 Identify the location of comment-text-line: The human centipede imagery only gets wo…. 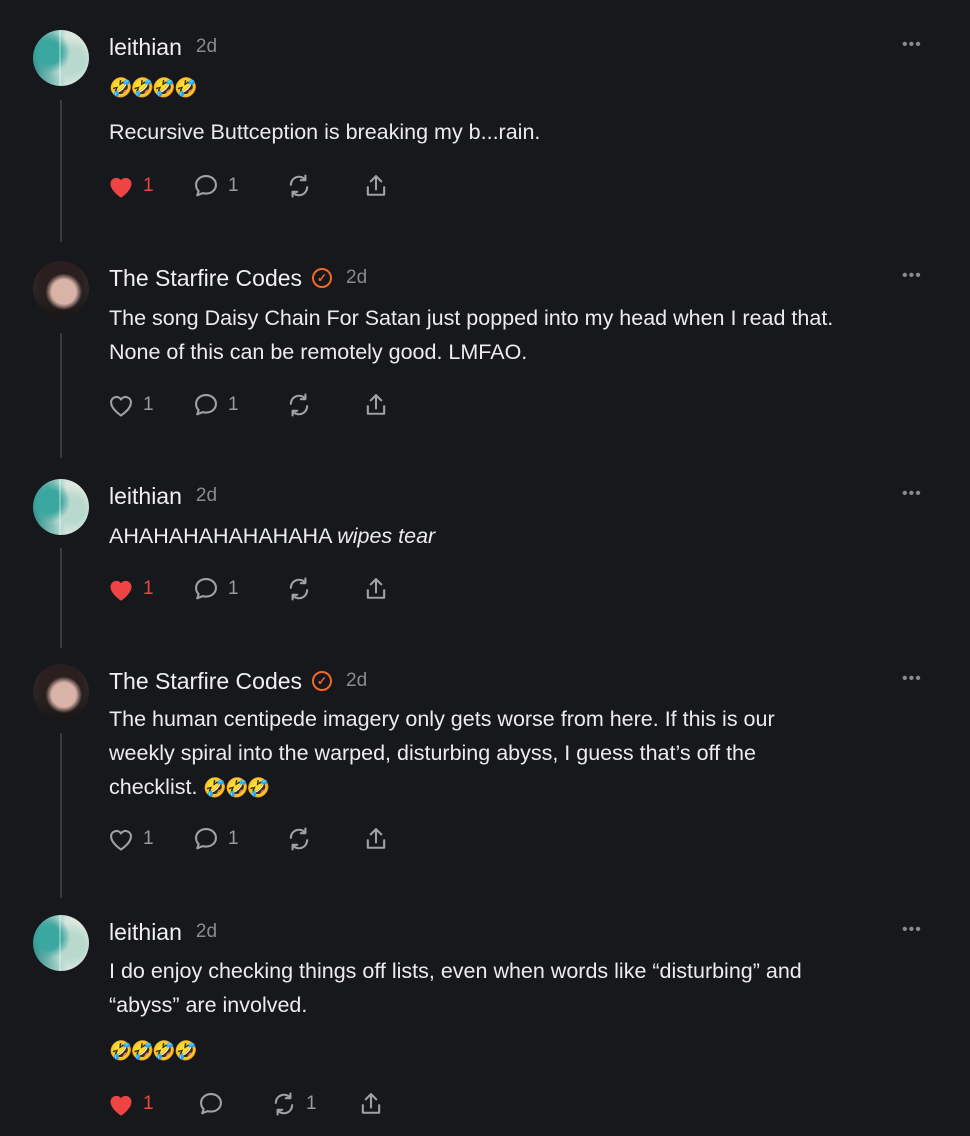
(442, 719).